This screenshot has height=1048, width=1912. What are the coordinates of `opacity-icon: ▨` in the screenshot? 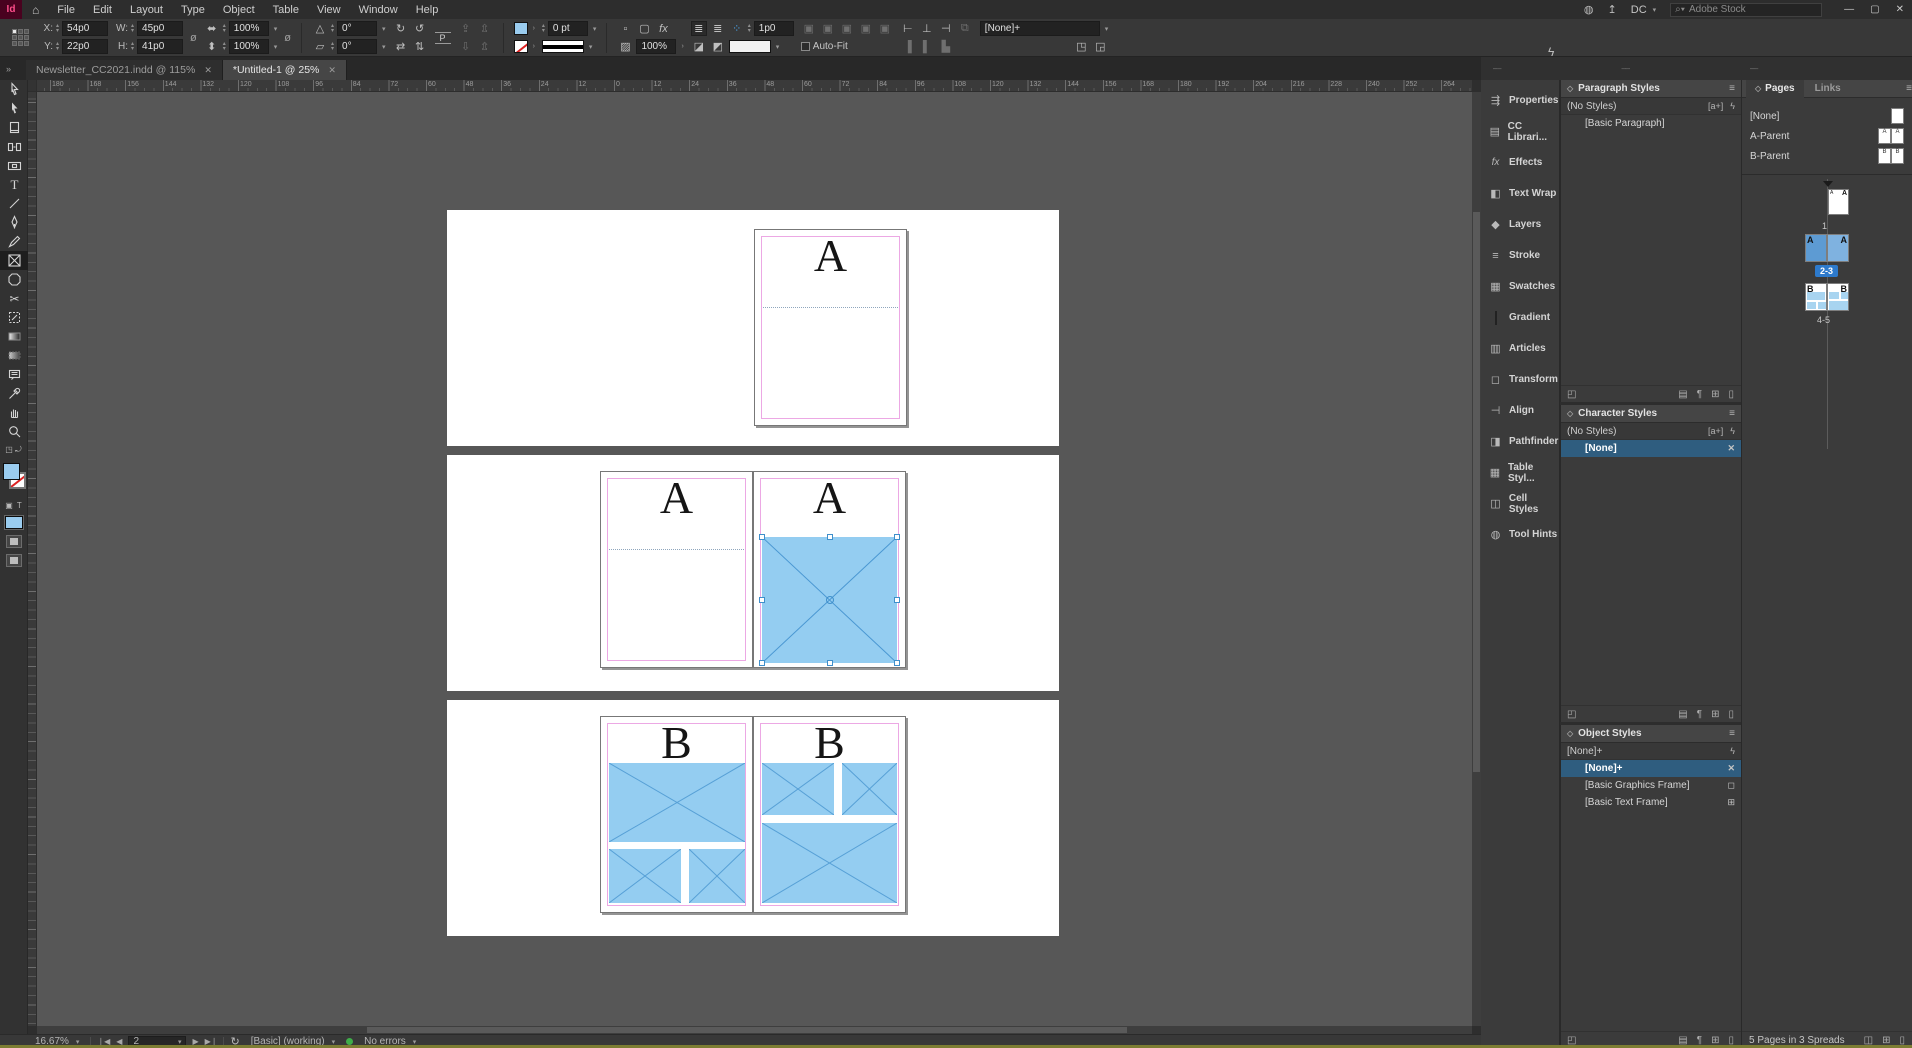 It's located at (625, 46).